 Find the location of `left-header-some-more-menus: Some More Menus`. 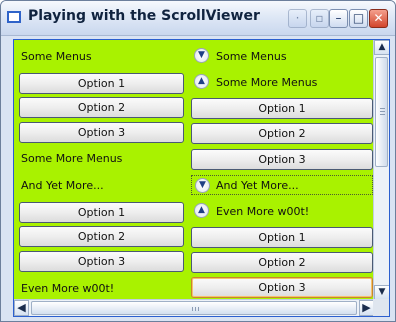

left-header-some-more-menus: Some More Menus is located at coordinates (72, 158).